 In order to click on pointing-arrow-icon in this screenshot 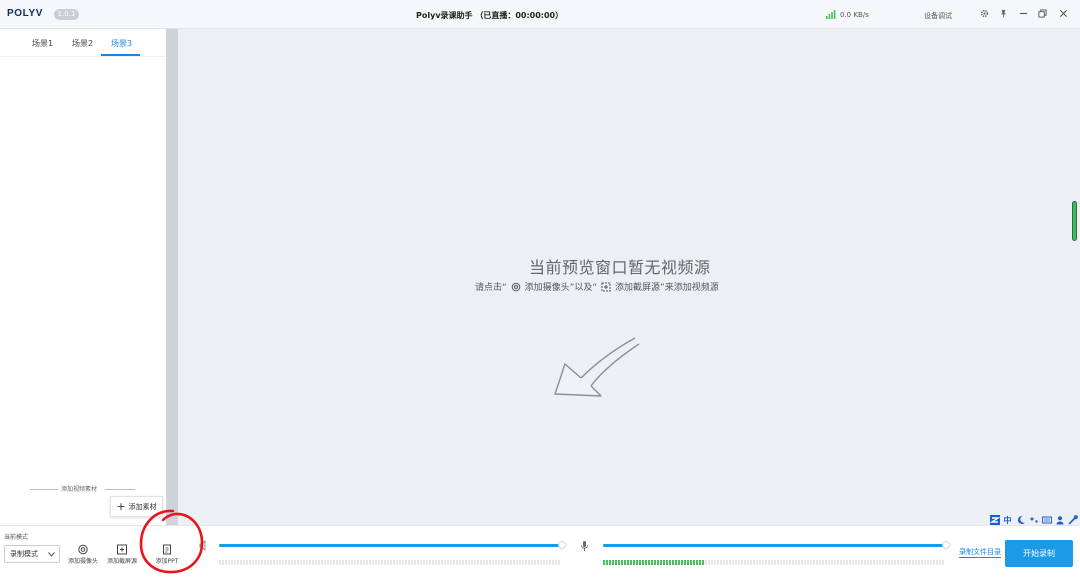, I will do `click(597, 367)`.